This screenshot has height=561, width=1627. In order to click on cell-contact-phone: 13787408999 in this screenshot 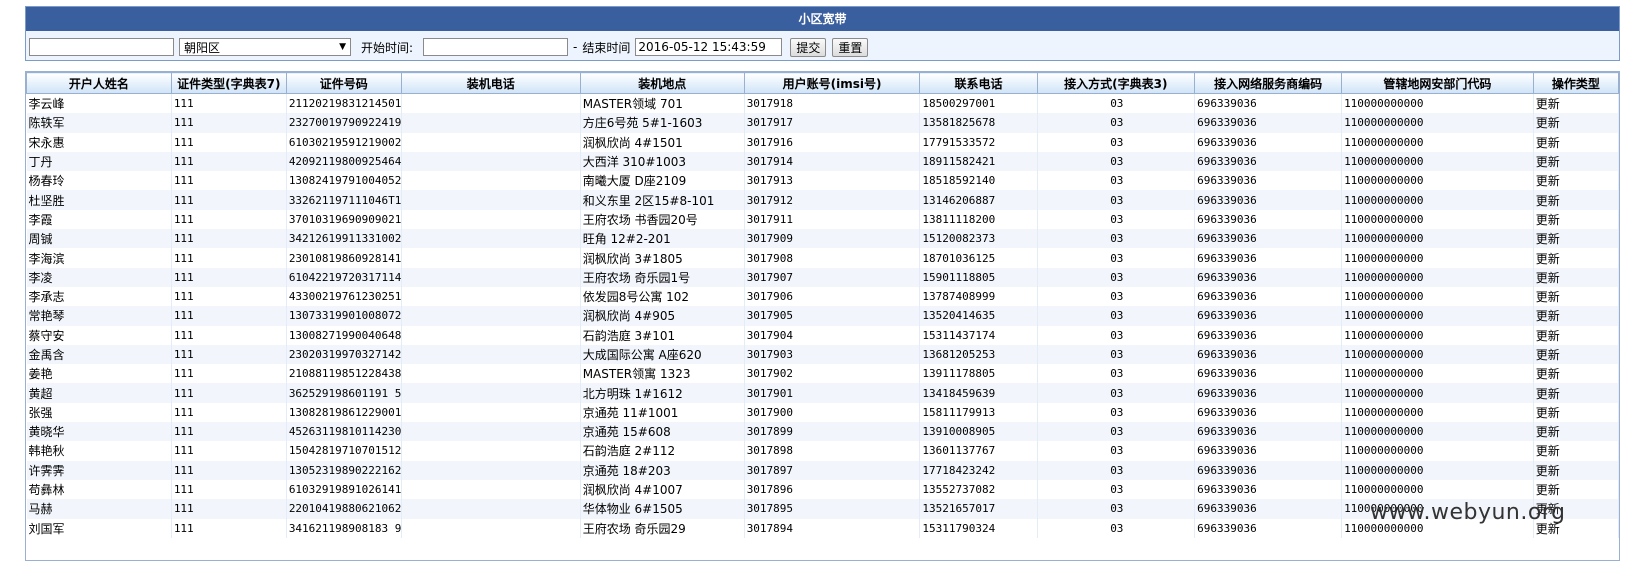, I will do `click(978, 296)`.